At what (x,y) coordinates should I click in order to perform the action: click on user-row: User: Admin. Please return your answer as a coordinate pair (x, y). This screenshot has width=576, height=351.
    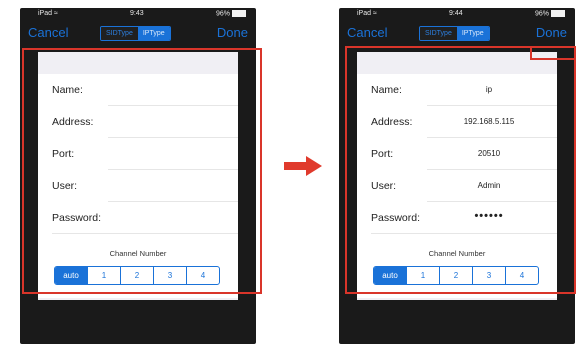
    Looking at the image, I should click on (457, 186).